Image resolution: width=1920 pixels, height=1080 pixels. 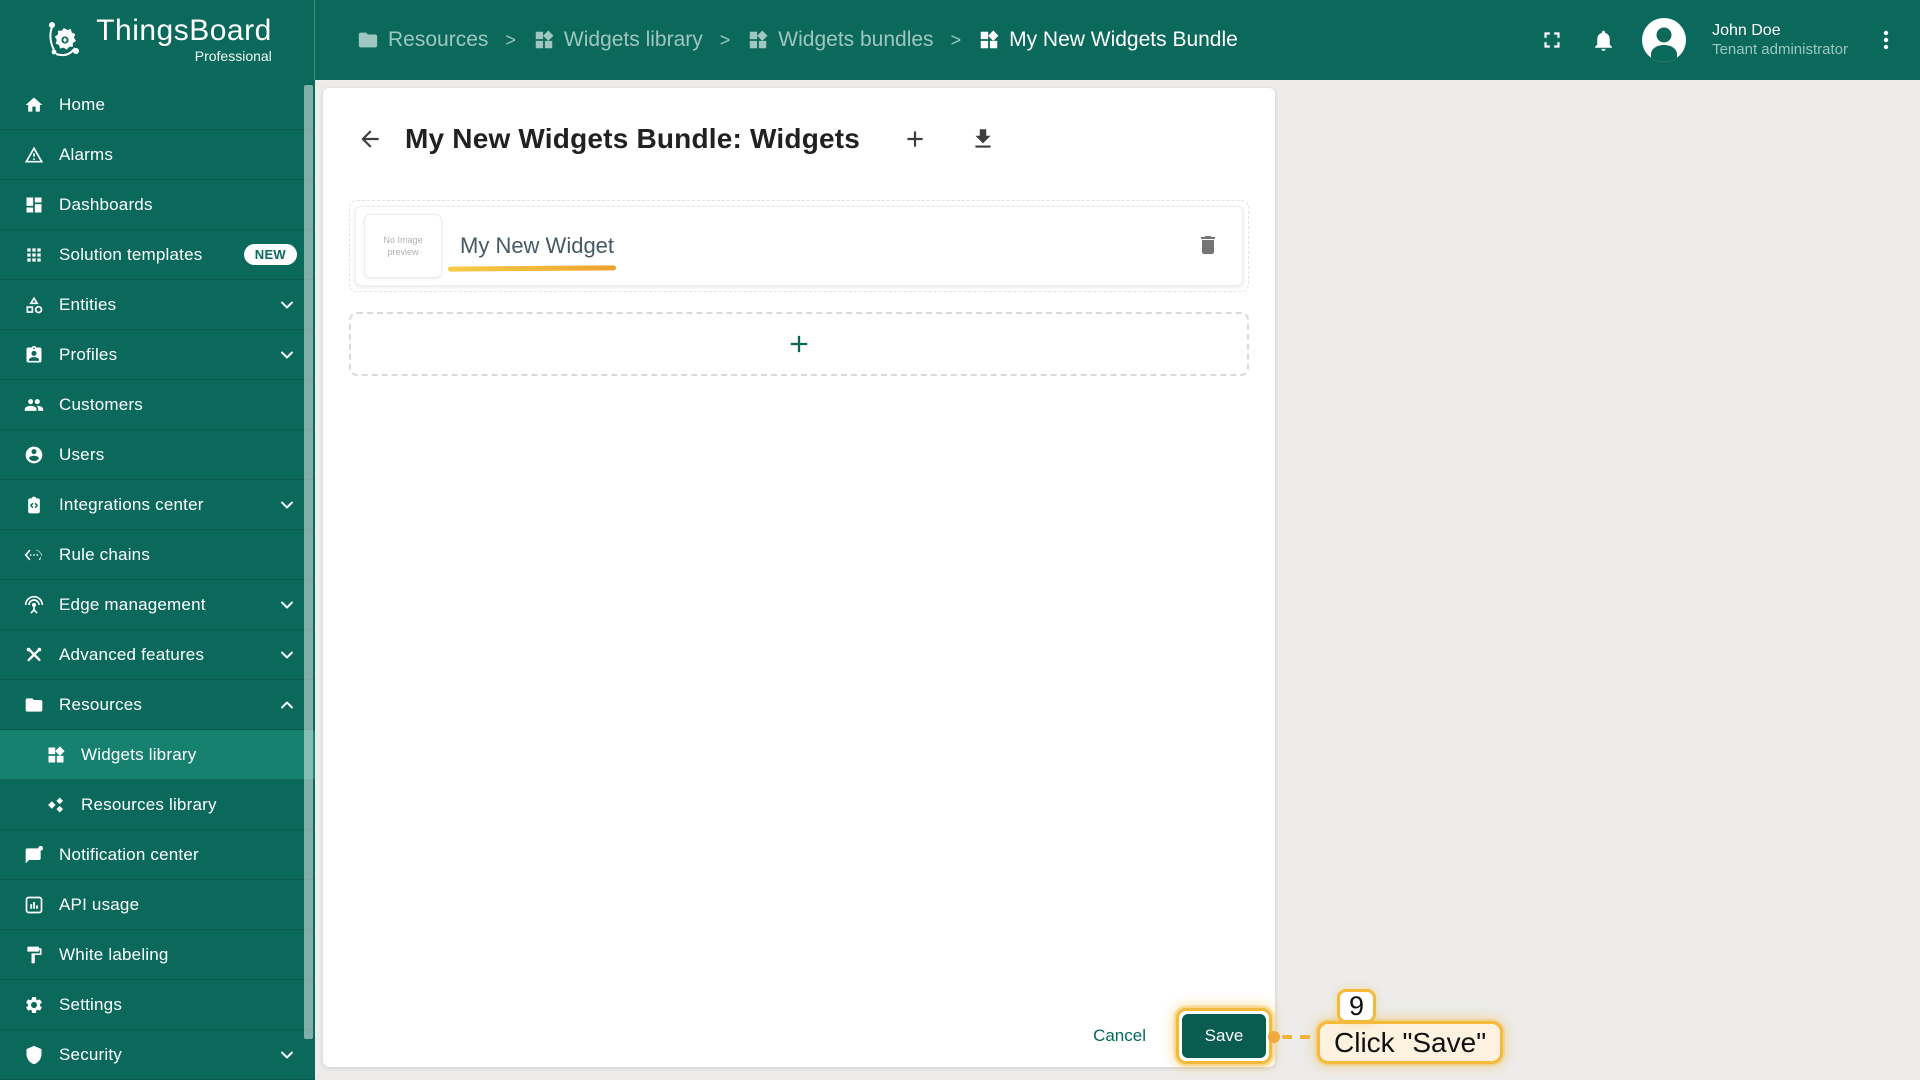 I want to click on home-icon, so click(x=34, y=104).